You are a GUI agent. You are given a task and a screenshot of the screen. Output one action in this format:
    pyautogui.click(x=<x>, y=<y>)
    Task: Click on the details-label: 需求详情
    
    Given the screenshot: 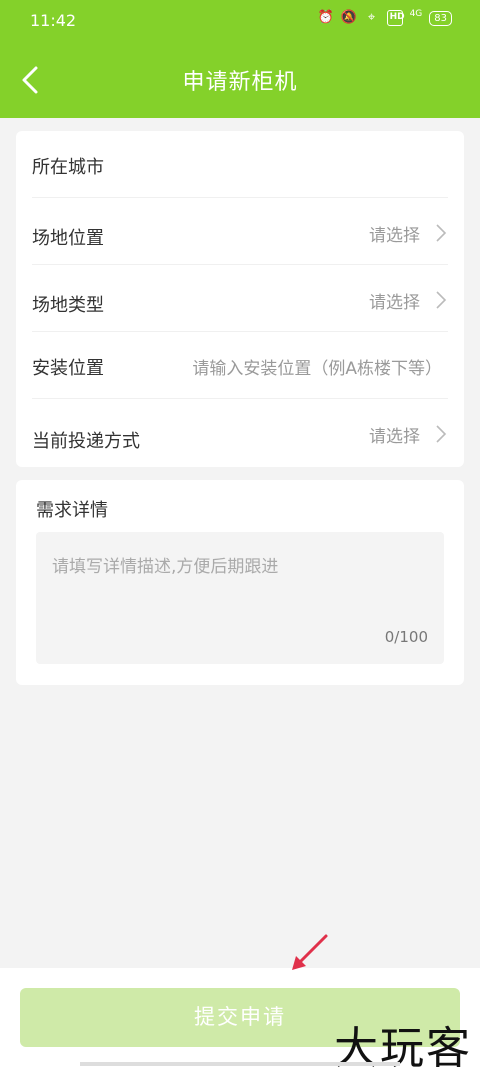 What is the action you would take?
    pyautogui.click(x=72, y=510)
    